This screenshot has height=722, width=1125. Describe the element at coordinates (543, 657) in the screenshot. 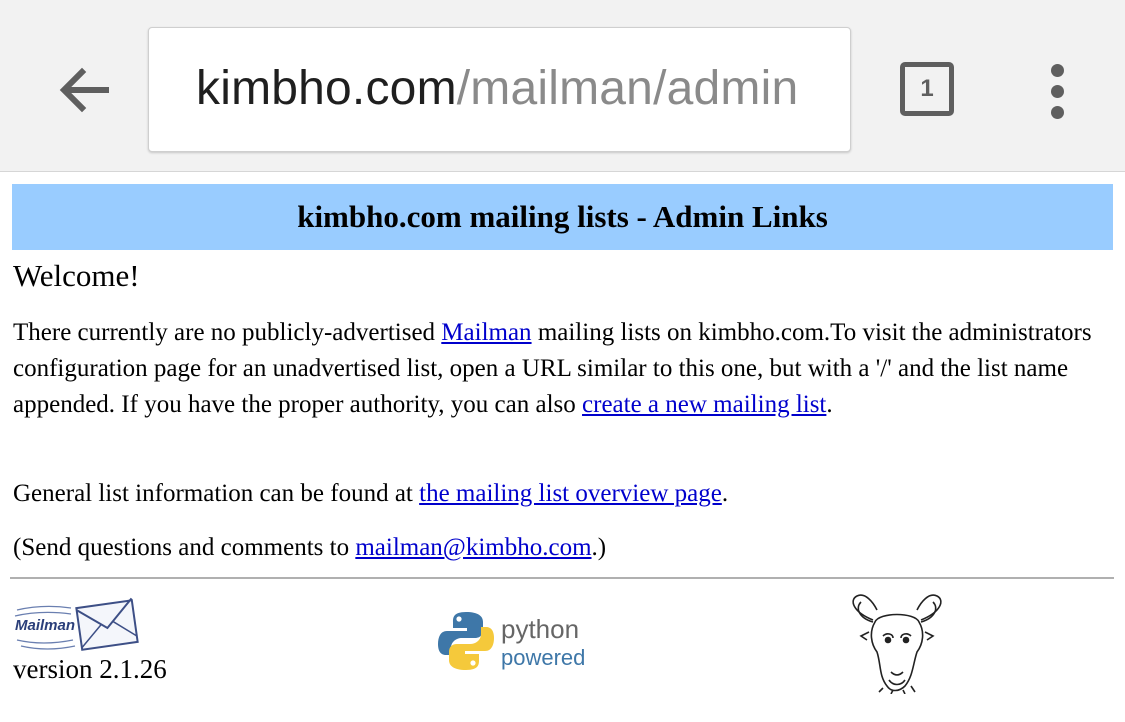

I see `powered-logo-text: powered` at that location.